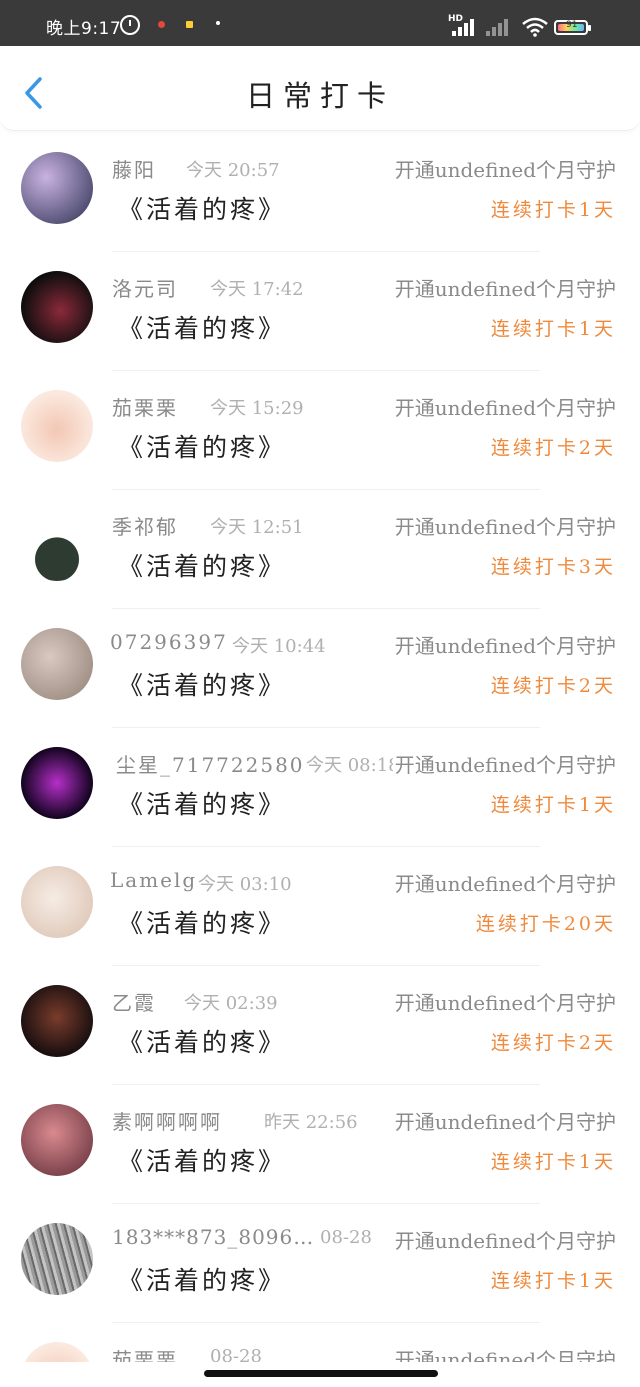 The width and height of the screenshot is (640, 1387). Describe the element at coordinates (233, 170) in the screenshot. I see `checkin-time: 今天 20:57` at that location.